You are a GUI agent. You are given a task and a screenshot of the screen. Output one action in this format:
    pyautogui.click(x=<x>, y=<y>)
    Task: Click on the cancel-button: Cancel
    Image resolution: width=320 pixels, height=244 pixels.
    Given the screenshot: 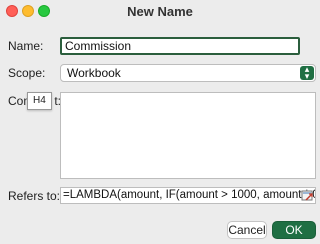 What is the action you would take?
    pyautogui.click(x=247, y=230)
    